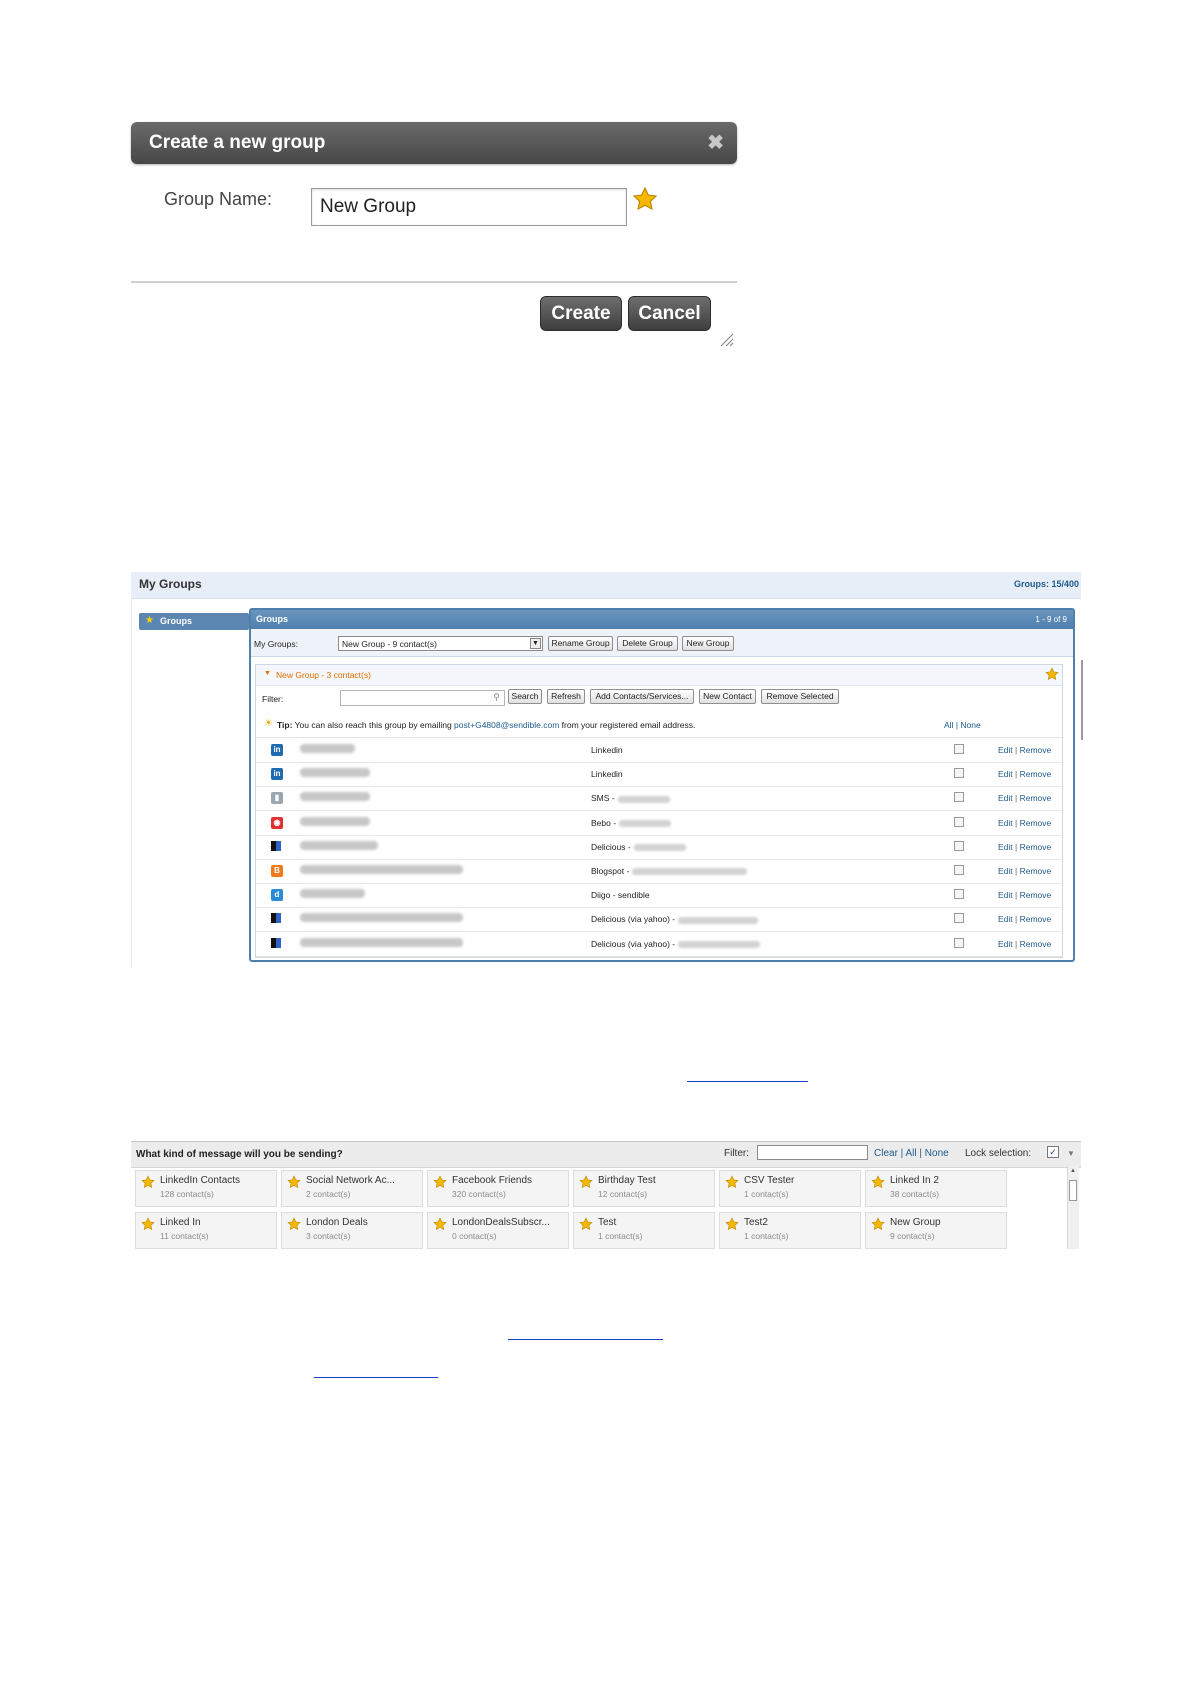 The height and width of the screenshot is (1684, 1191). I want to click on service-label: Delicious -, so click(638, 847).